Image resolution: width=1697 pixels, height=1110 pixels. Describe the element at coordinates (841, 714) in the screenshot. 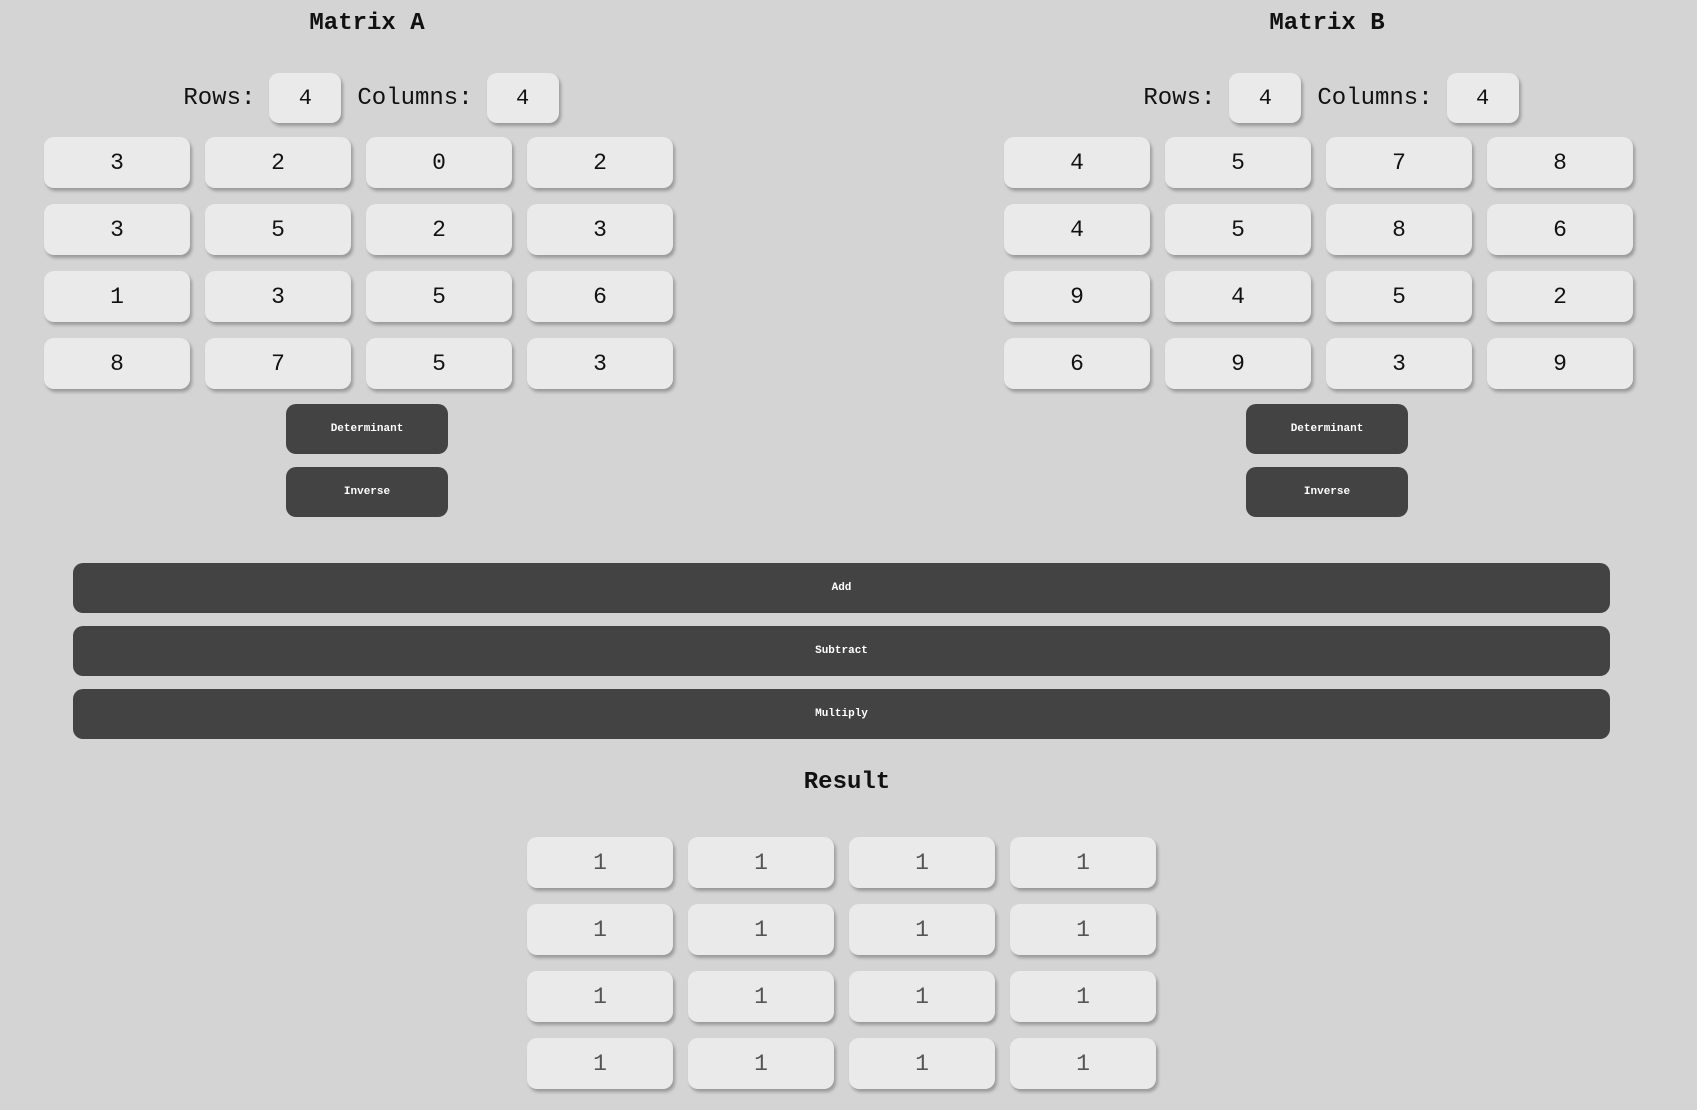

I see `multiply-button: Multiply` at that location.